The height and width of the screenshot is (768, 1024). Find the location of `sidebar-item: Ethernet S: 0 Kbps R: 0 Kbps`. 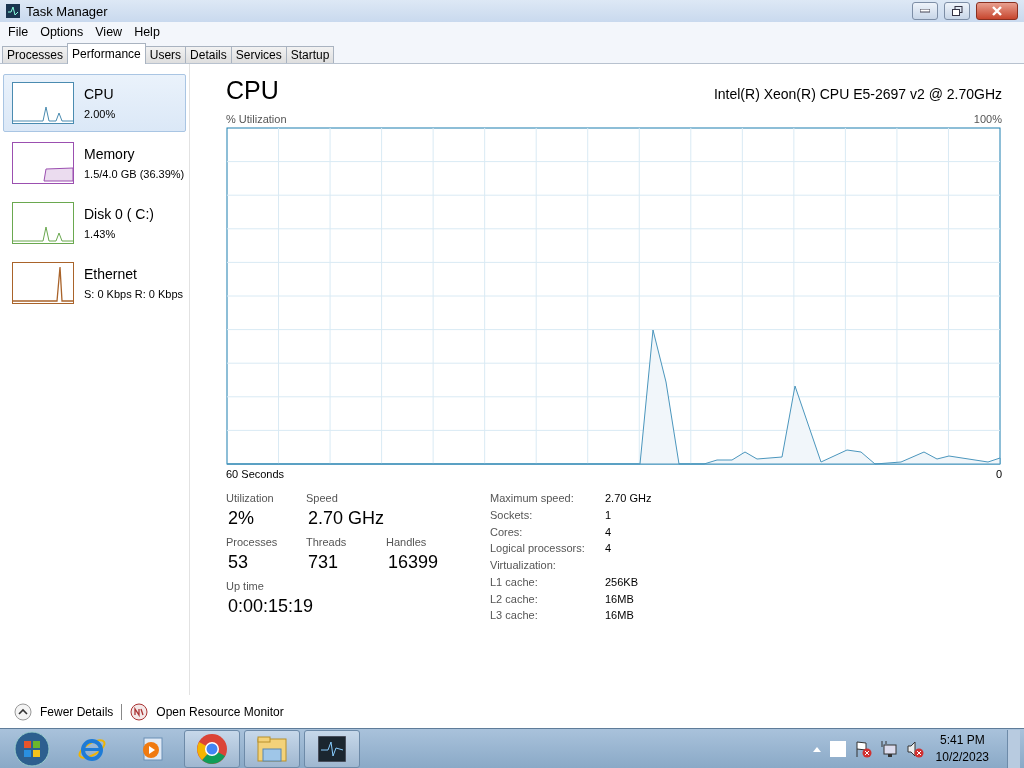

sidebar-item: Ethernet S: 0 Kbps R: 0 Kbps is located at coordinates (94, 283).